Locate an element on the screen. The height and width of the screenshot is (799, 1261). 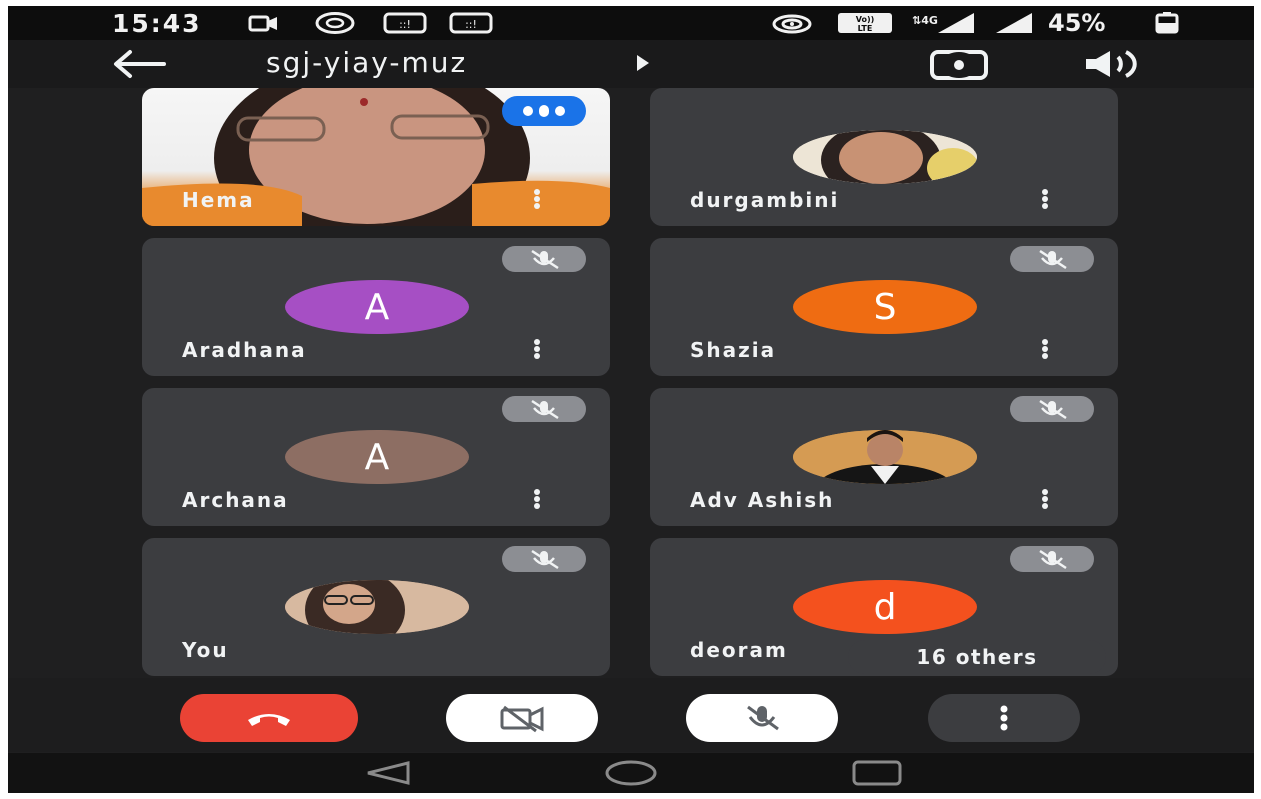
battery-icon is located at coordinates (1167, 23).